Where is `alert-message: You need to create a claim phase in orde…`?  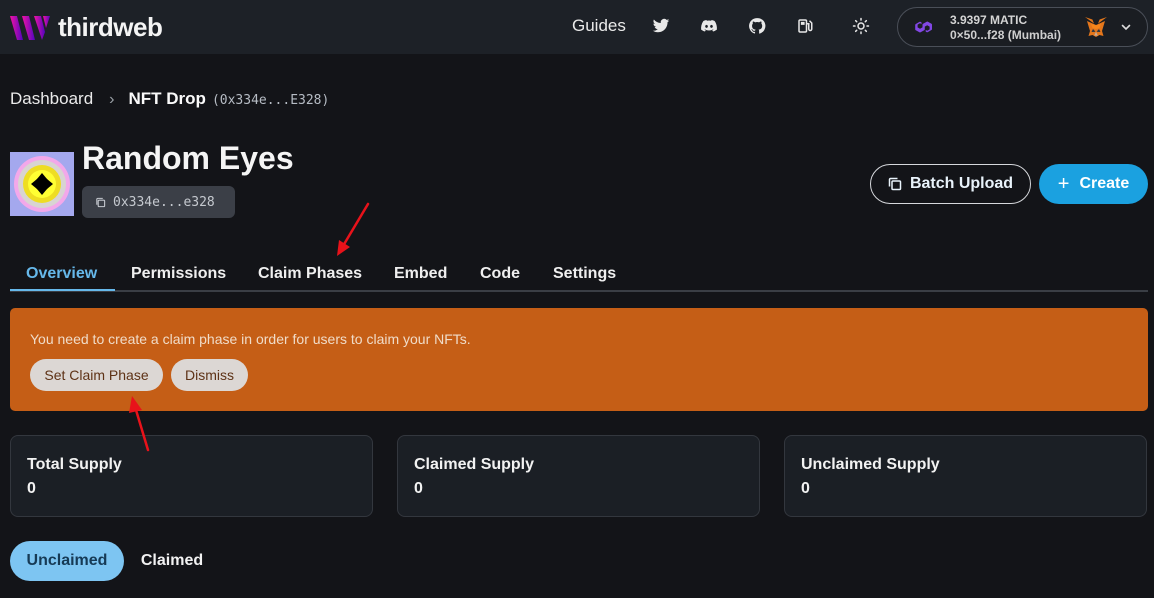
alert-message: You need to create a claim phase in orde… is located at coordinates (250, 339).